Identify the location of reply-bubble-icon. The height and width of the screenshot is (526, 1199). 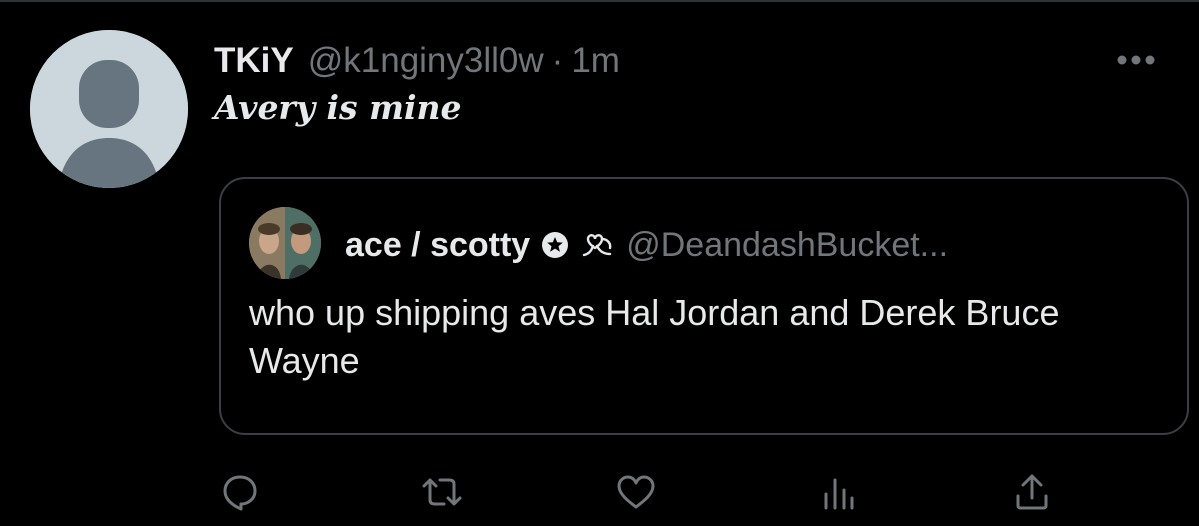
(240, 493).